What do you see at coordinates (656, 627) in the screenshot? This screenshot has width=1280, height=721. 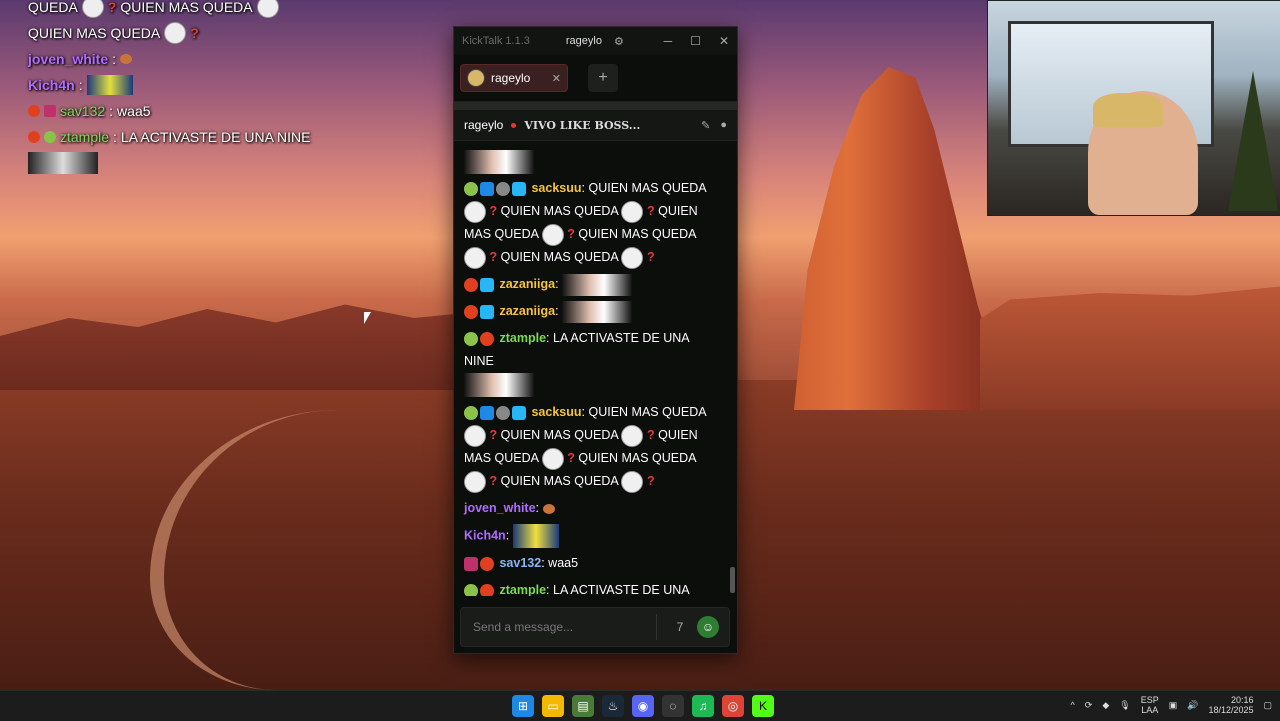 I see `divider` at bounding box center [656, 627].